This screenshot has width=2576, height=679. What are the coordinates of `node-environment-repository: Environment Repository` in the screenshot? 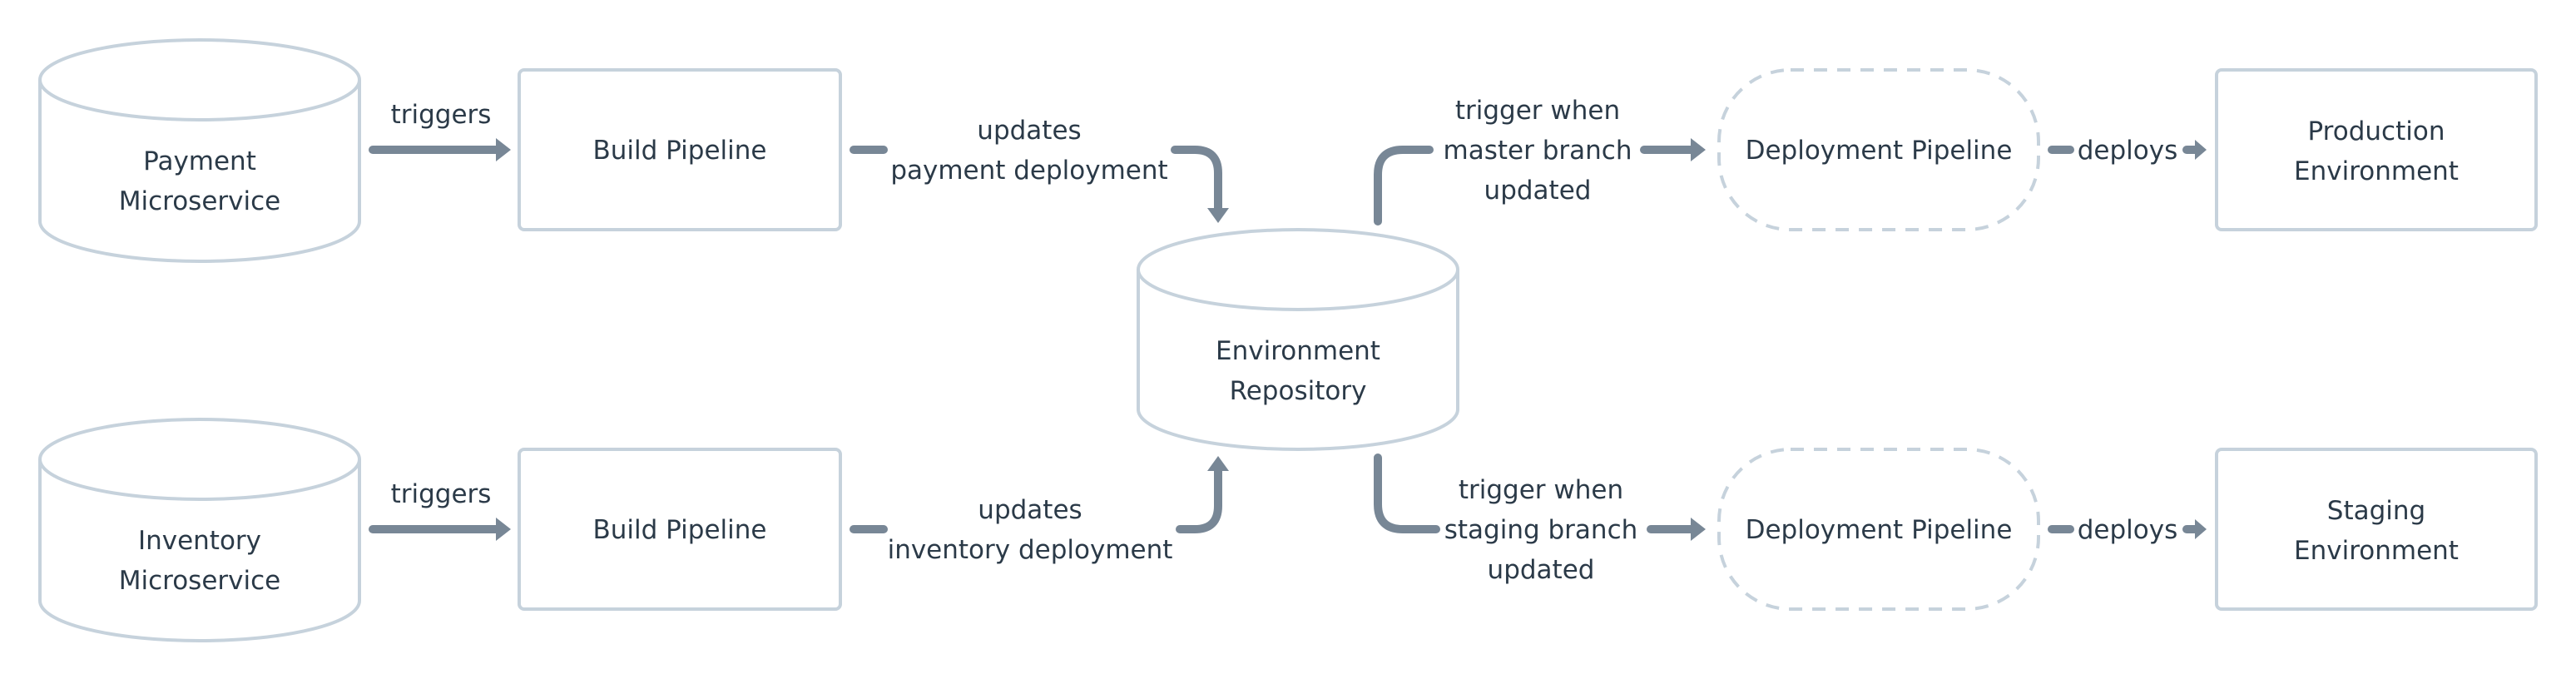 It's located at (1298, 339).